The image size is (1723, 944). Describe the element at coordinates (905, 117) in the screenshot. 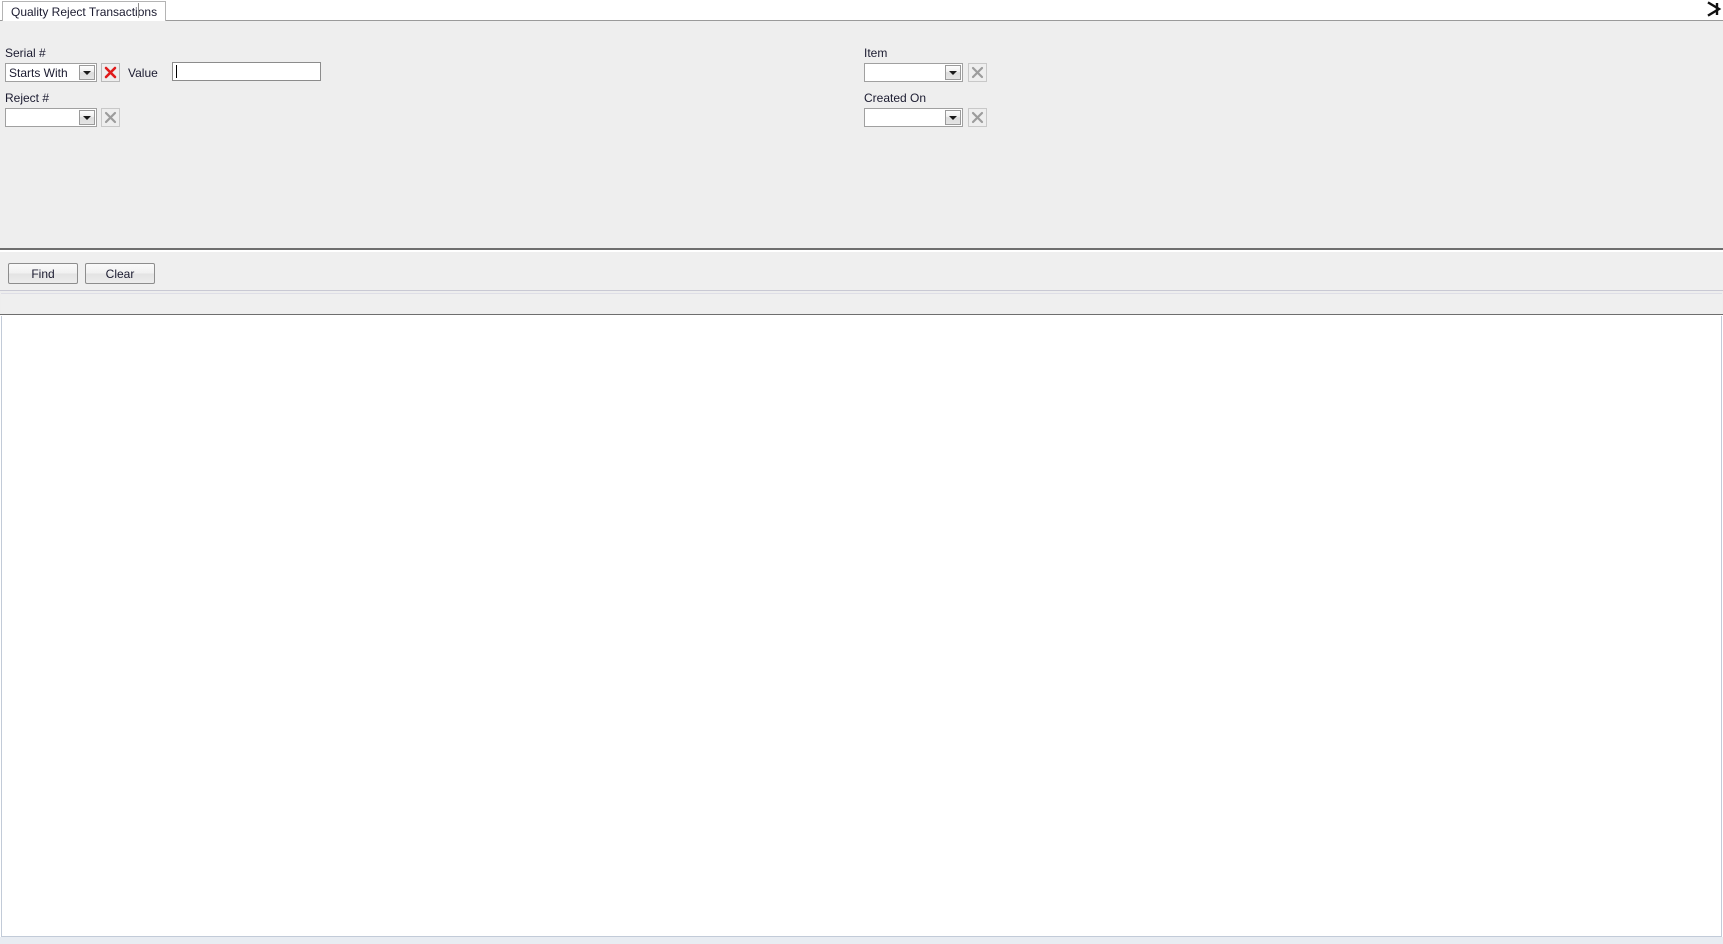

I see `created-on-value` at that location.